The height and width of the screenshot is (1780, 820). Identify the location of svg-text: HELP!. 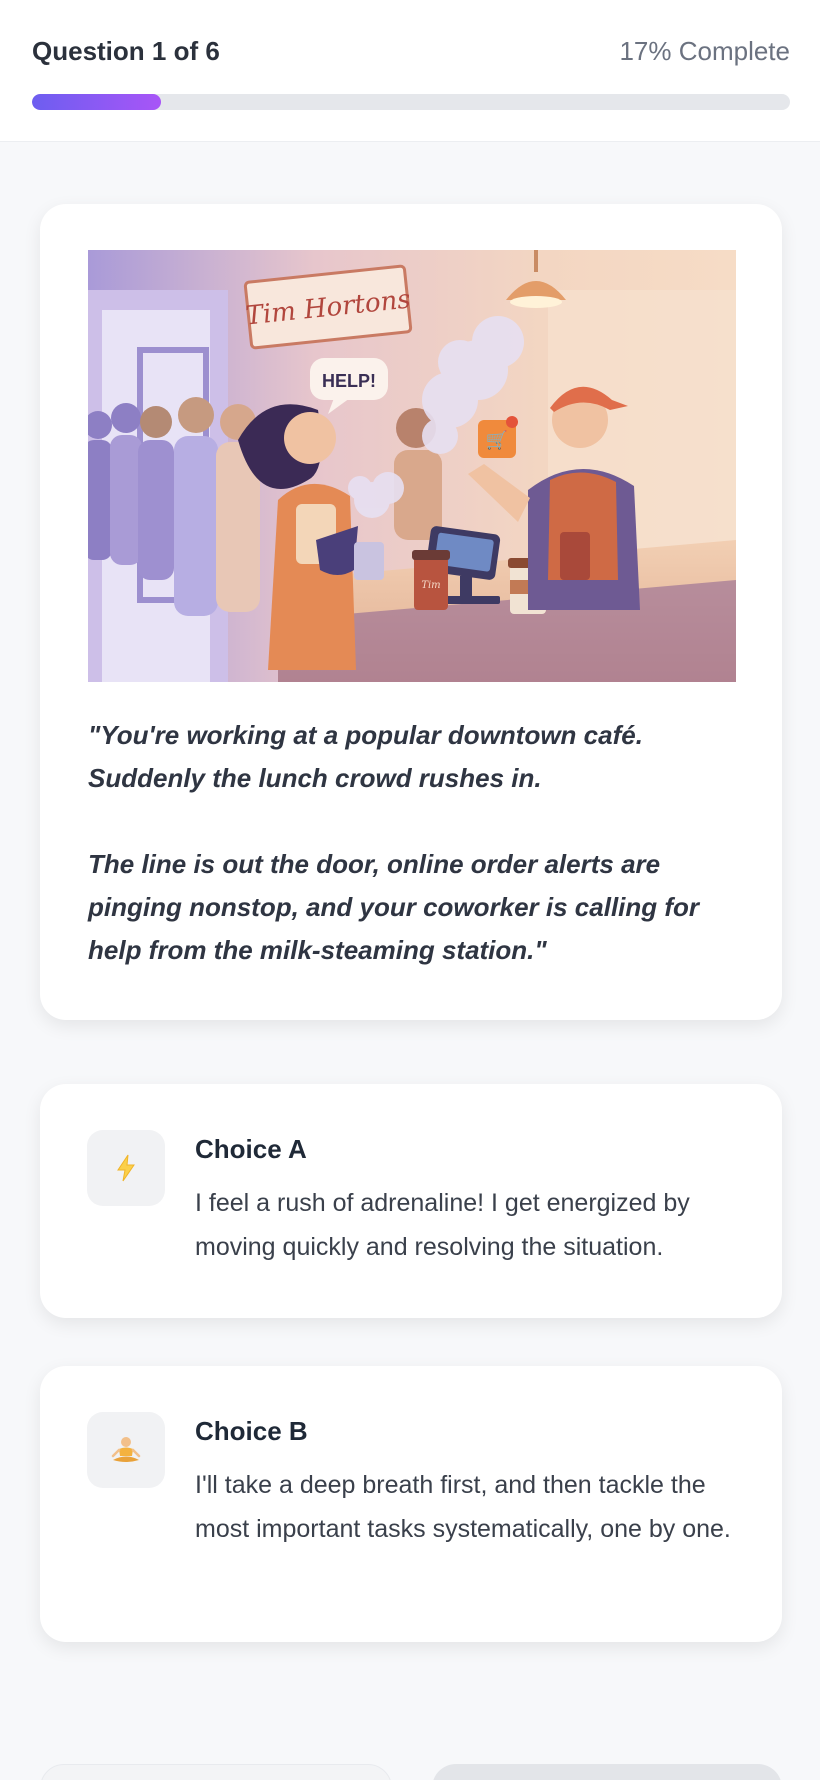
(349, 381).